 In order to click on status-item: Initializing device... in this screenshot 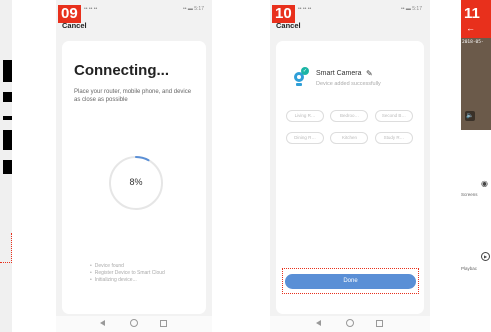, I will do `click(127, 280)`.